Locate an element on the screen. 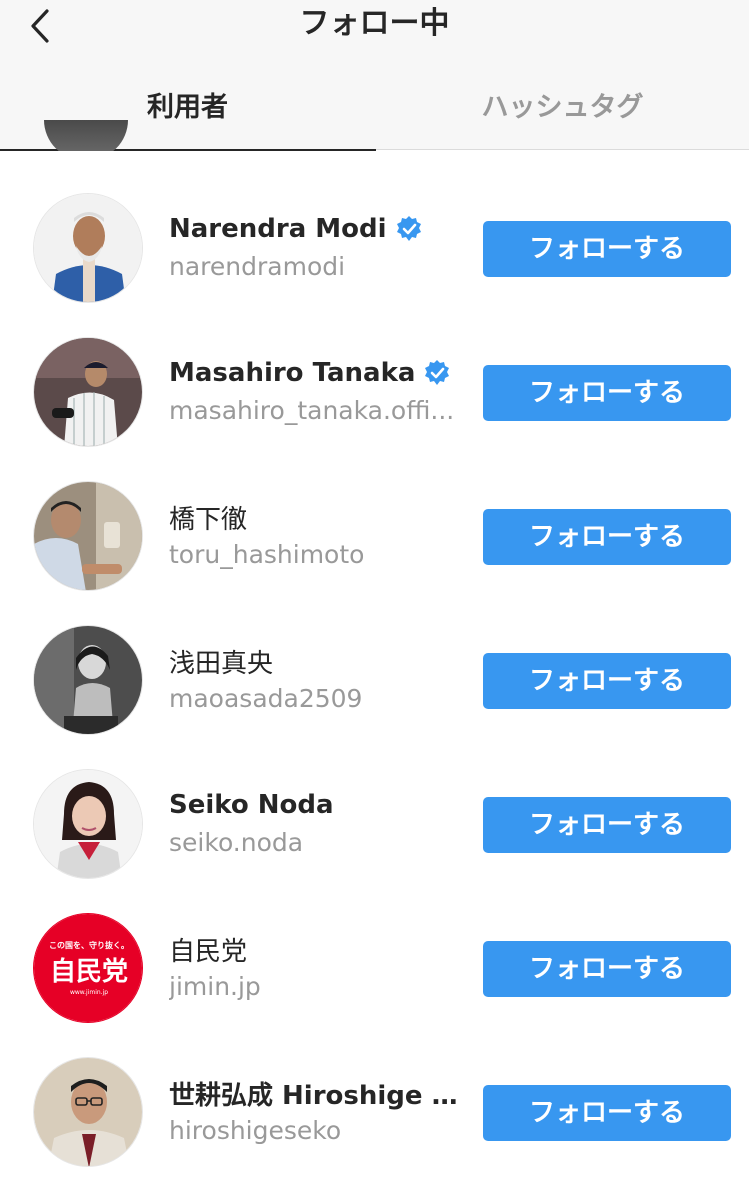 This screenshot has width=749, height=1177. masahiro-tanaka-avatar is located at coordinates (88, 392).